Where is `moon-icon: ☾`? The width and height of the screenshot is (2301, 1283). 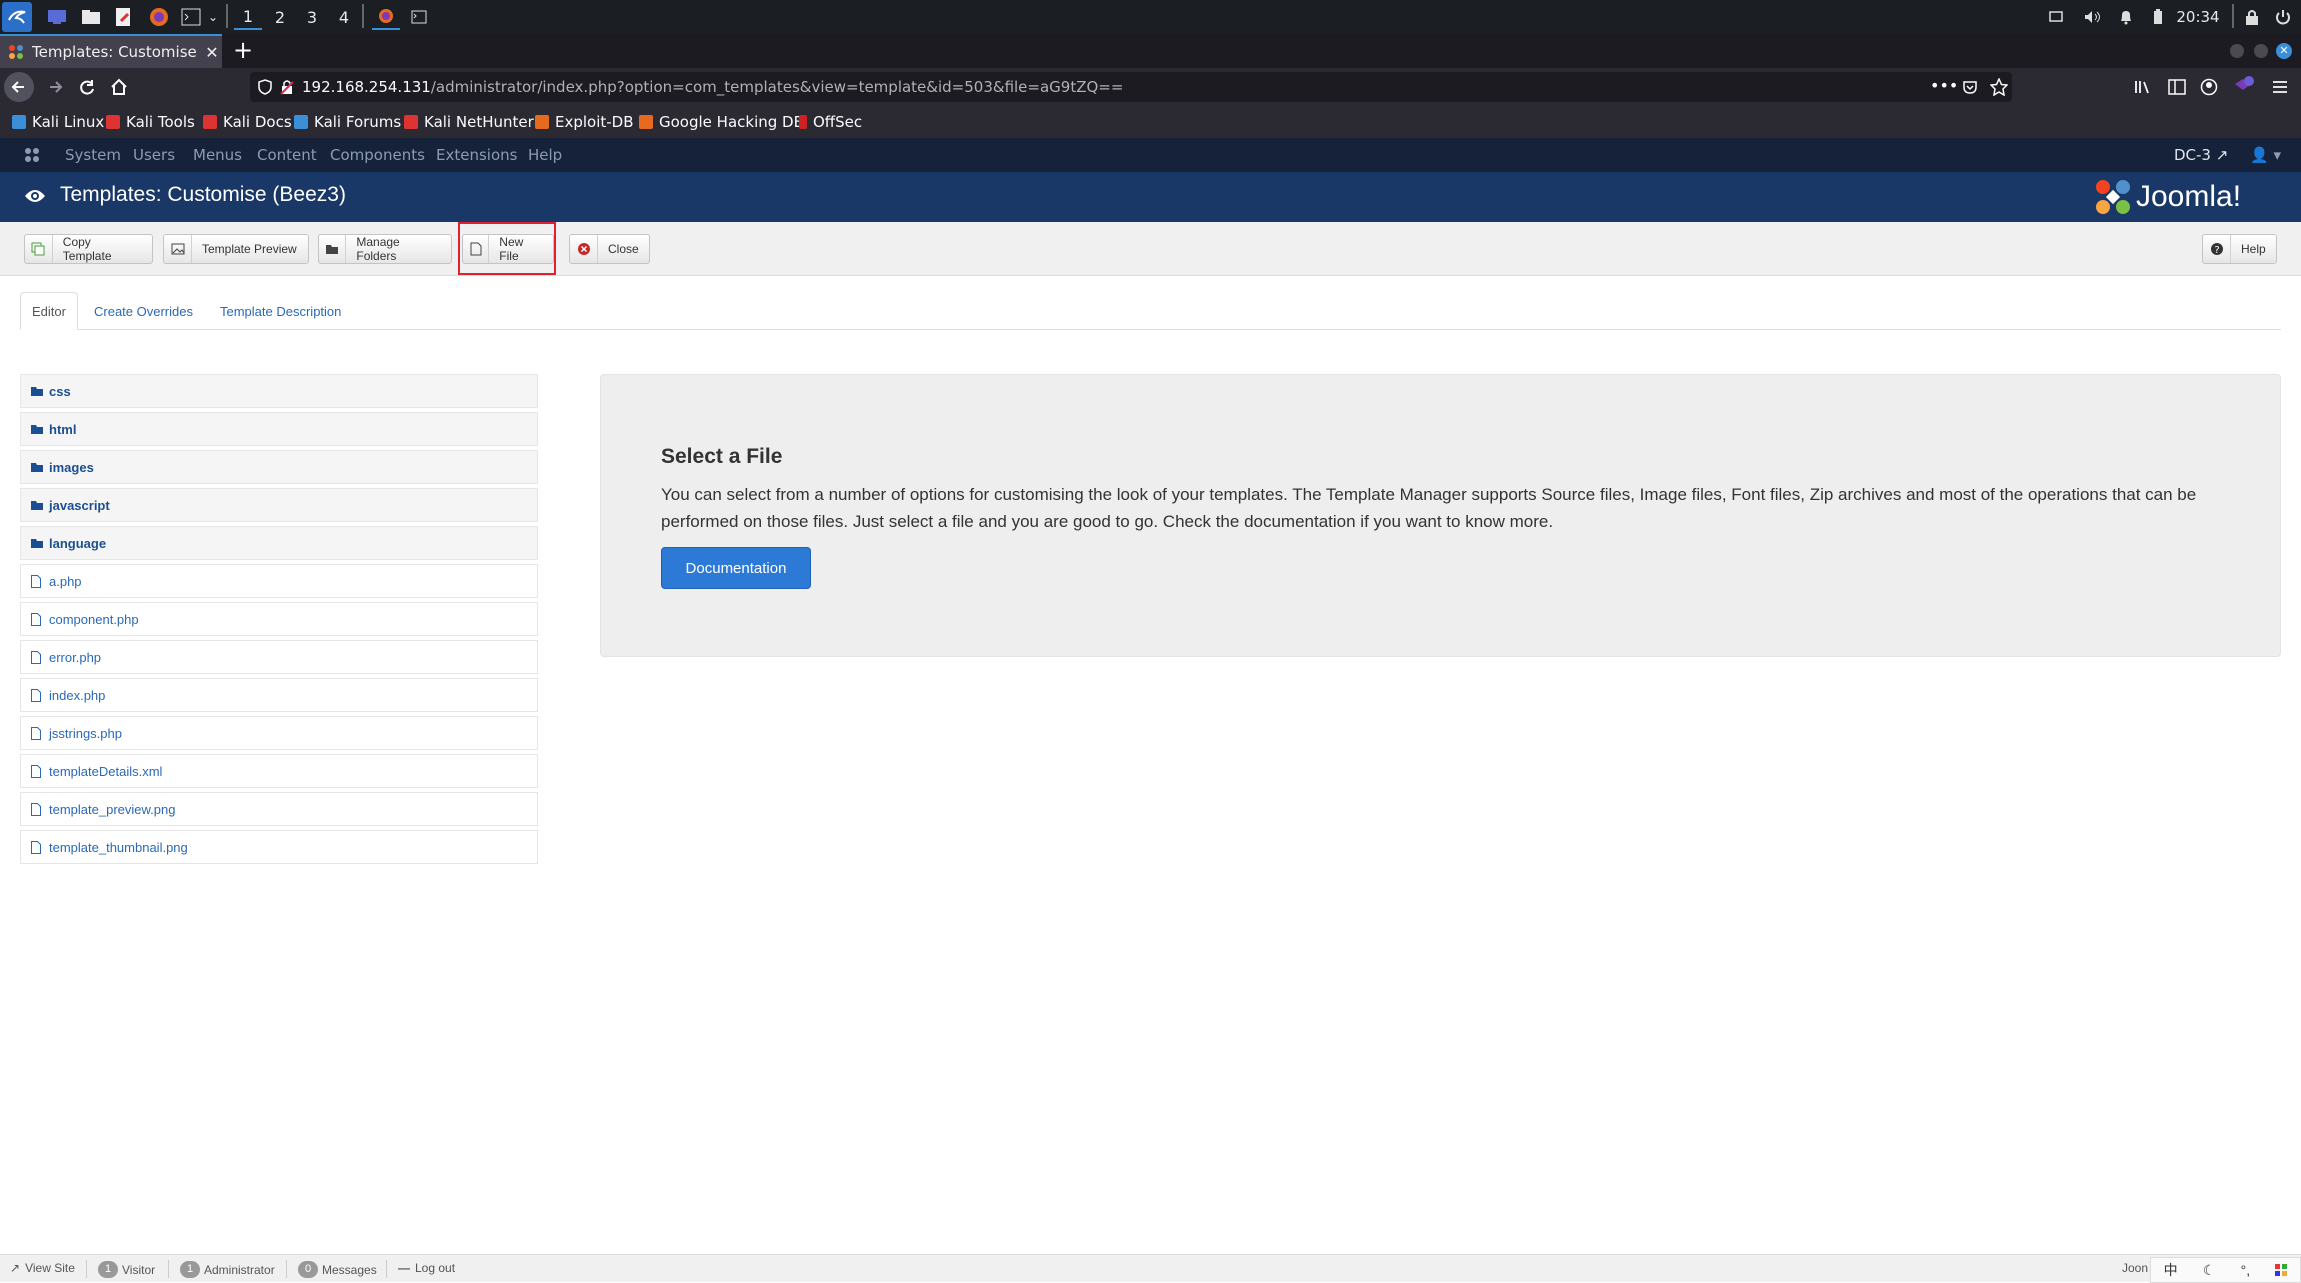 moon-icon: ☾ is located at coordinates (2209, 1270).